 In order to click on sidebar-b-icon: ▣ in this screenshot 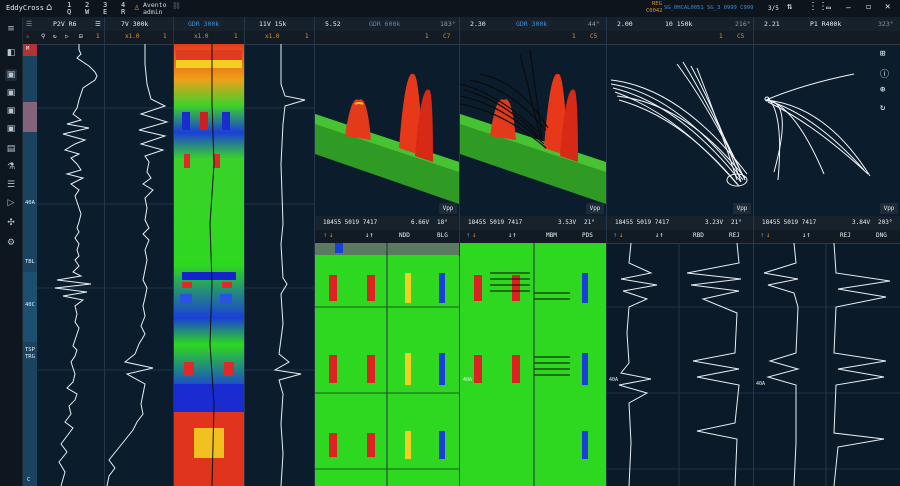, I will do `click(11, 93)`.